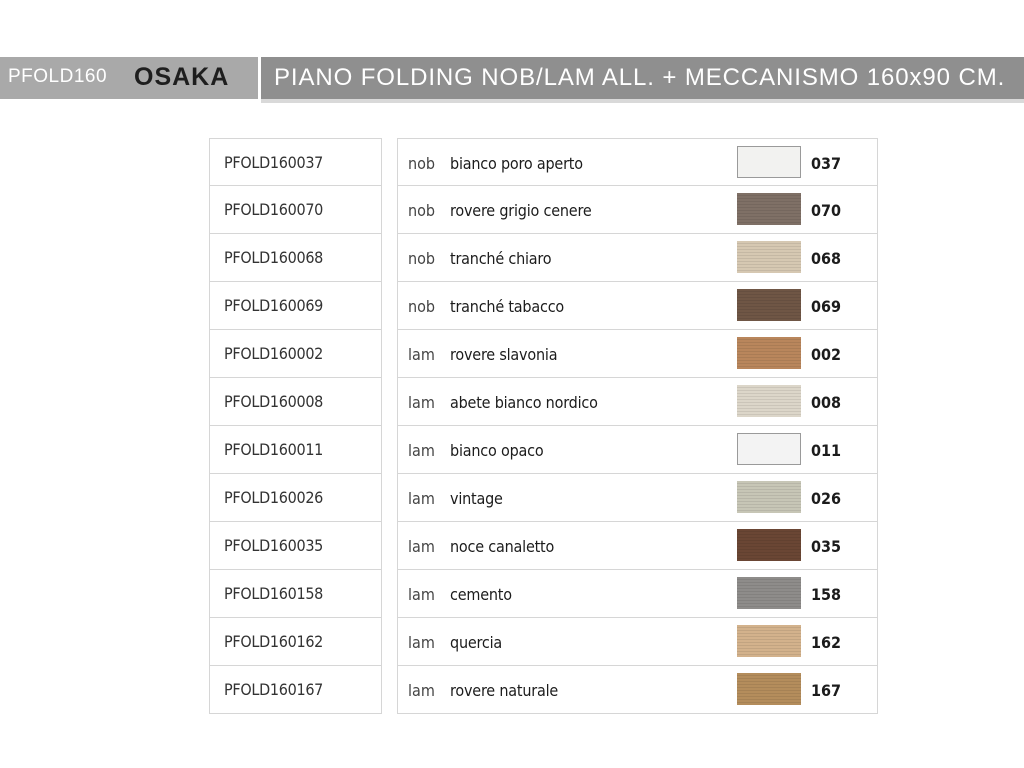 Image resolution: width=1024 pixels, height=768 pixels. What do you see at coordinates (295, 594) in the screenshot?
I see `code-cell: PFOLD160158` at bounding box center [295, 594].